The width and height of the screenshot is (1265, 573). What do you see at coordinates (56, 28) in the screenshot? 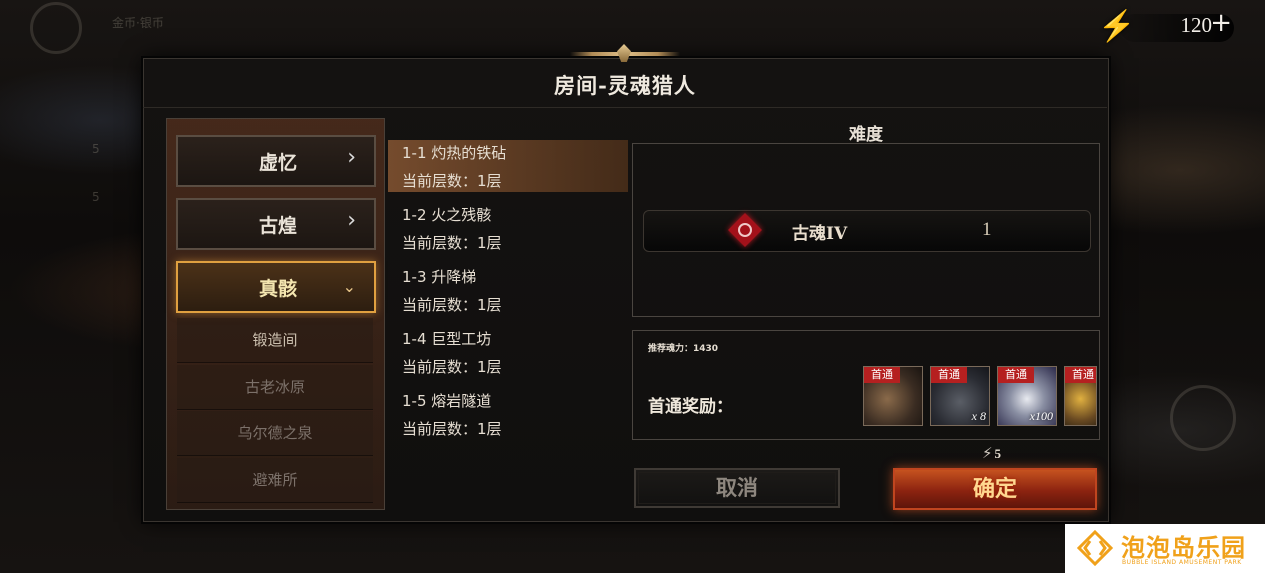
I see `bg-avatar-icon` at bounding box center [56, 28].